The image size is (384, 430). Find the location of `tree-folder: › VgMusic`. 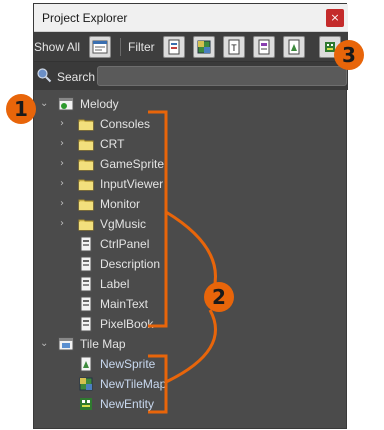

tree-folder: › VgMusic is located at coordinates (191, 224).